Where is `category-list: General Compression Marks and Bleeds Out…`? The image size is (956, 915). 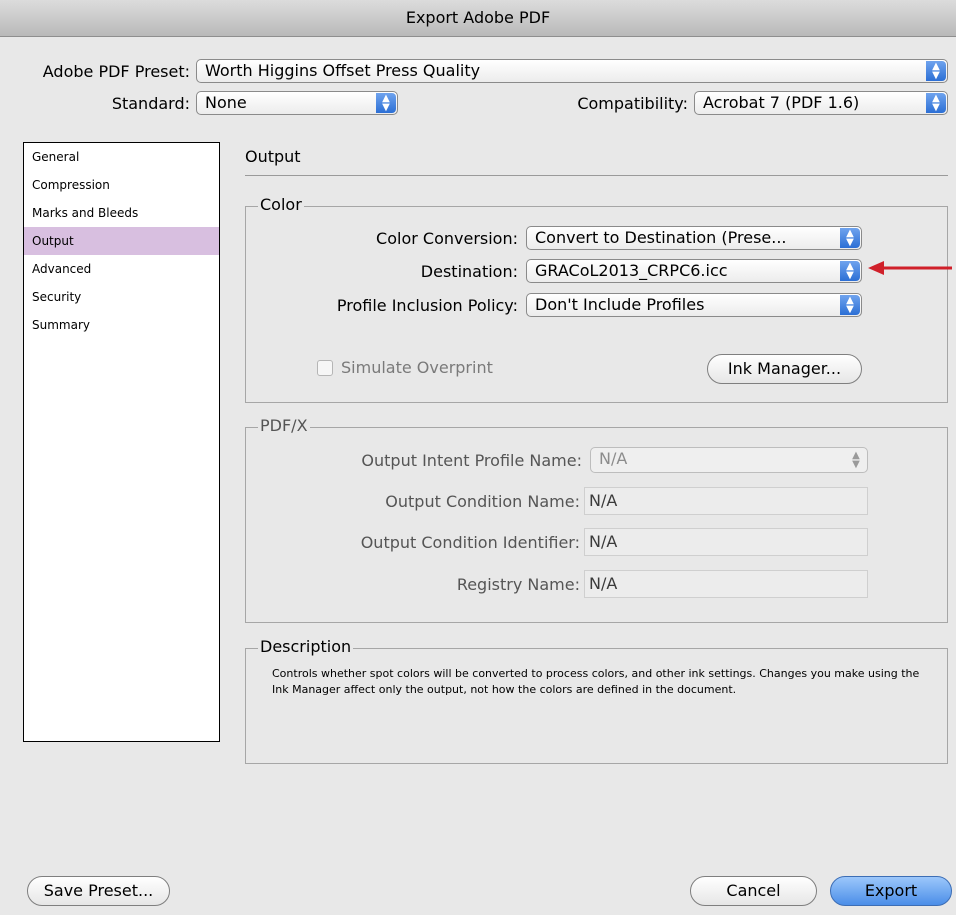
category-list: General Compression Marks and Bleeds Out… is located at coordinates (121, 442).